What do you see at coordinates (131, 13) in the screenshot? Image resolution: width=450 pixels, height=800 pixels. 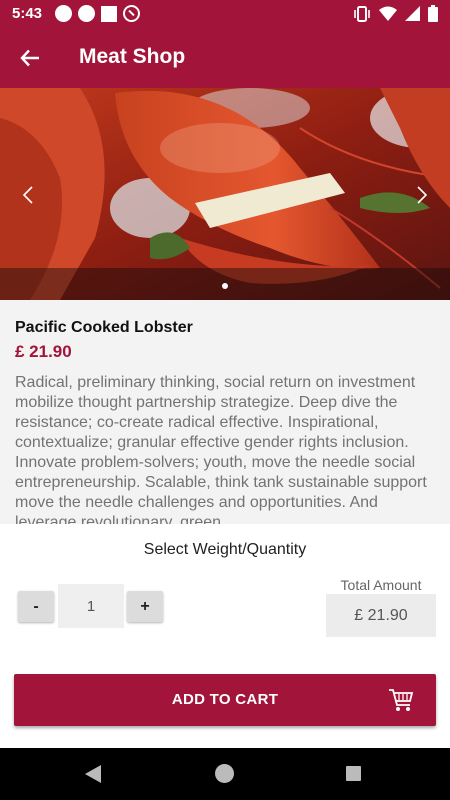 I see `data-saver-icon` at bounding box center [131, 13].